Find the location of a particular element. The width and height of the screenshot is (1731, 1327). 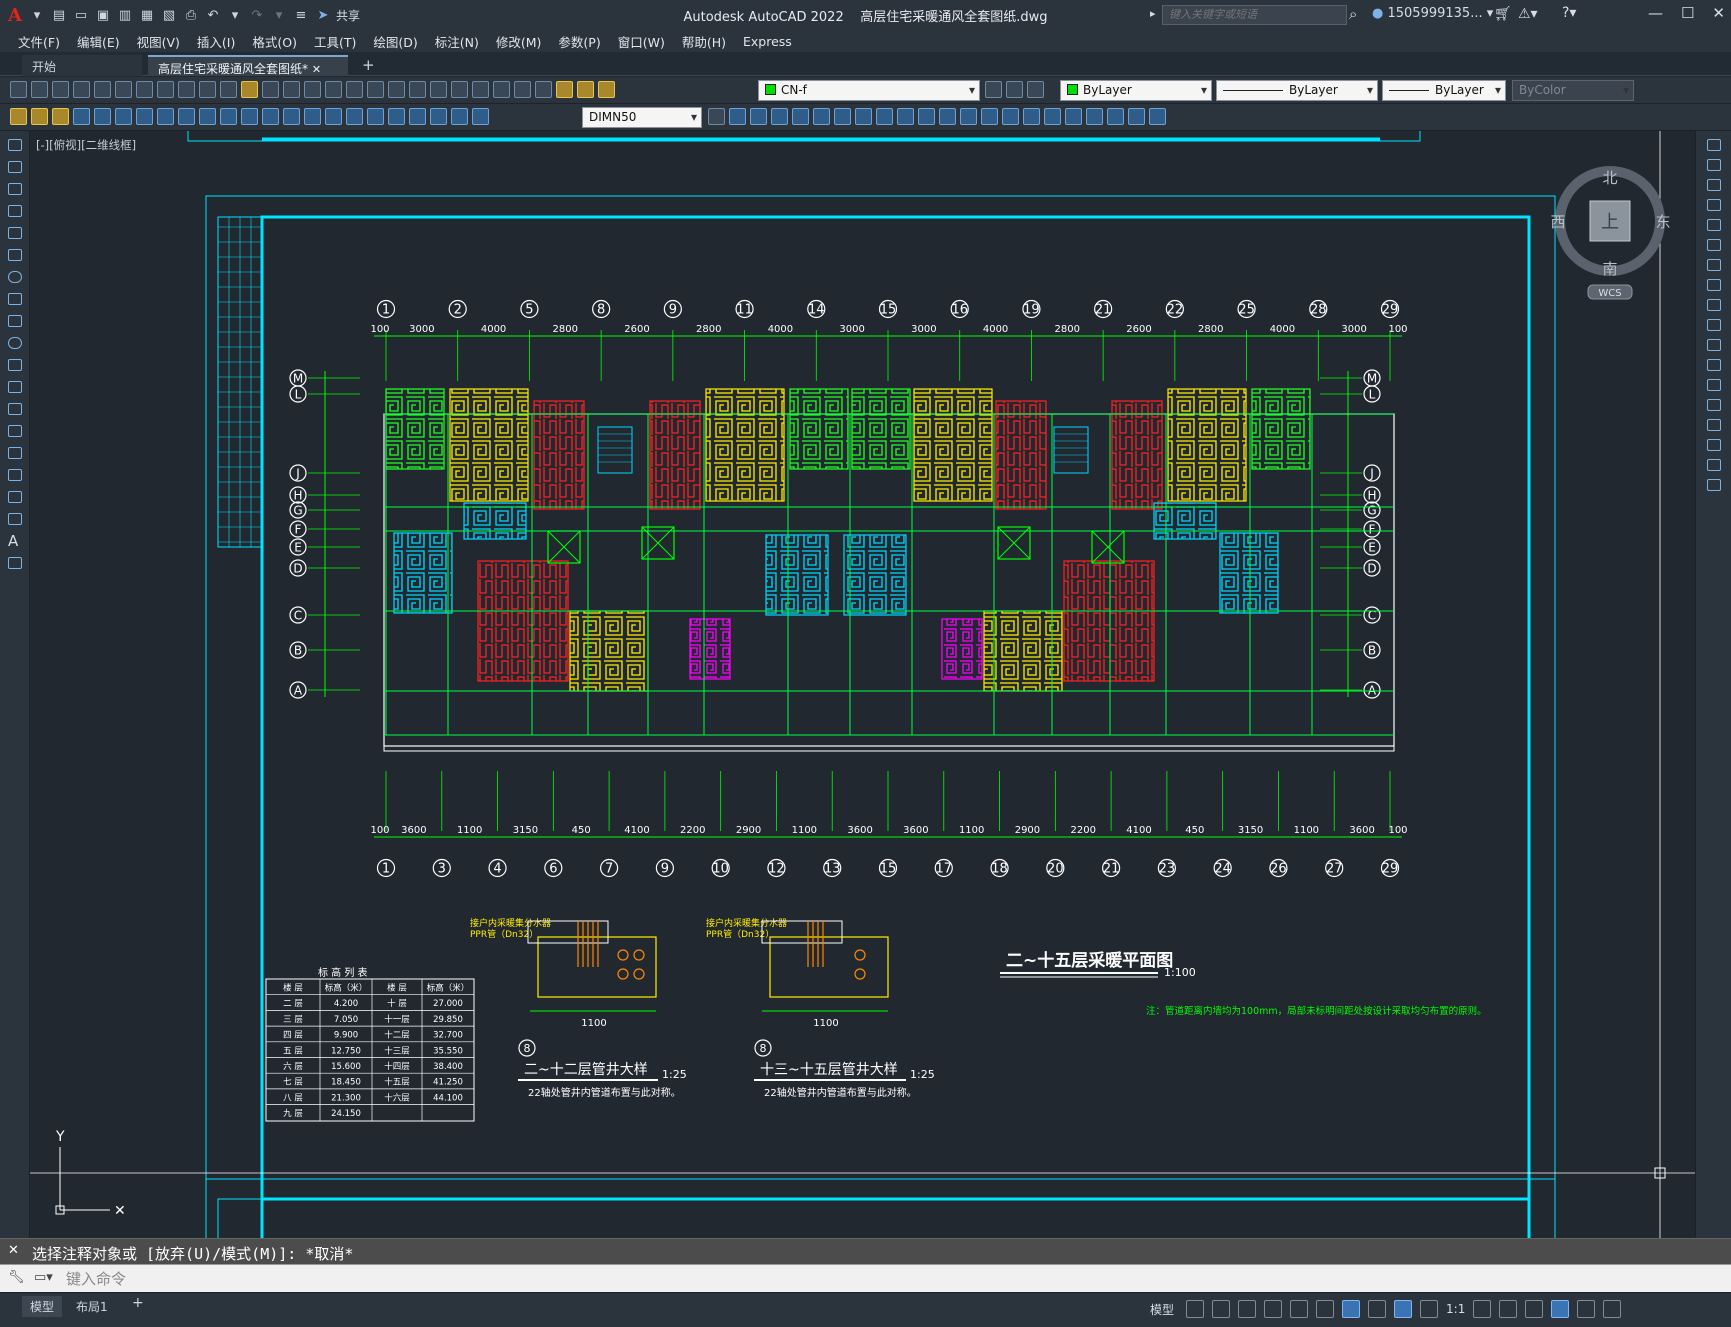

dim-text-edit-icon is located at coordinates (459, 116).